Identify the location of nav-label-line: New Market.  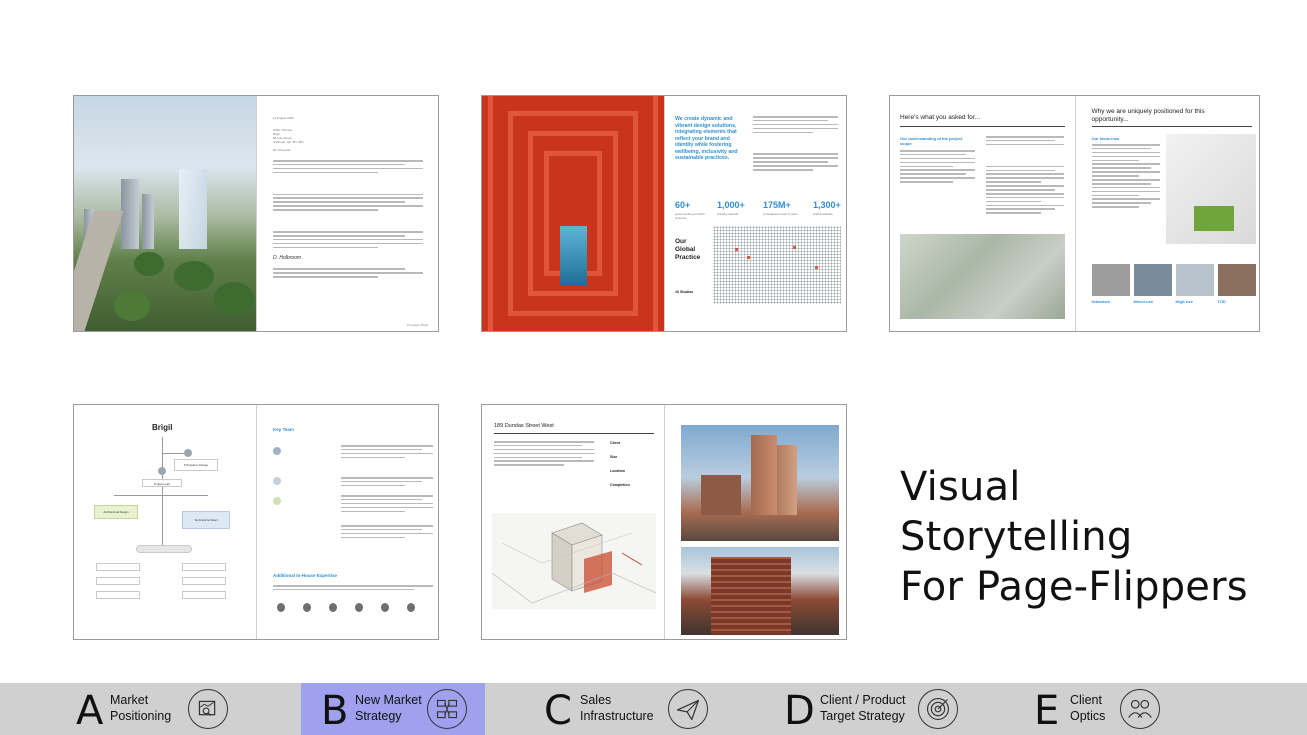
(388, 700).